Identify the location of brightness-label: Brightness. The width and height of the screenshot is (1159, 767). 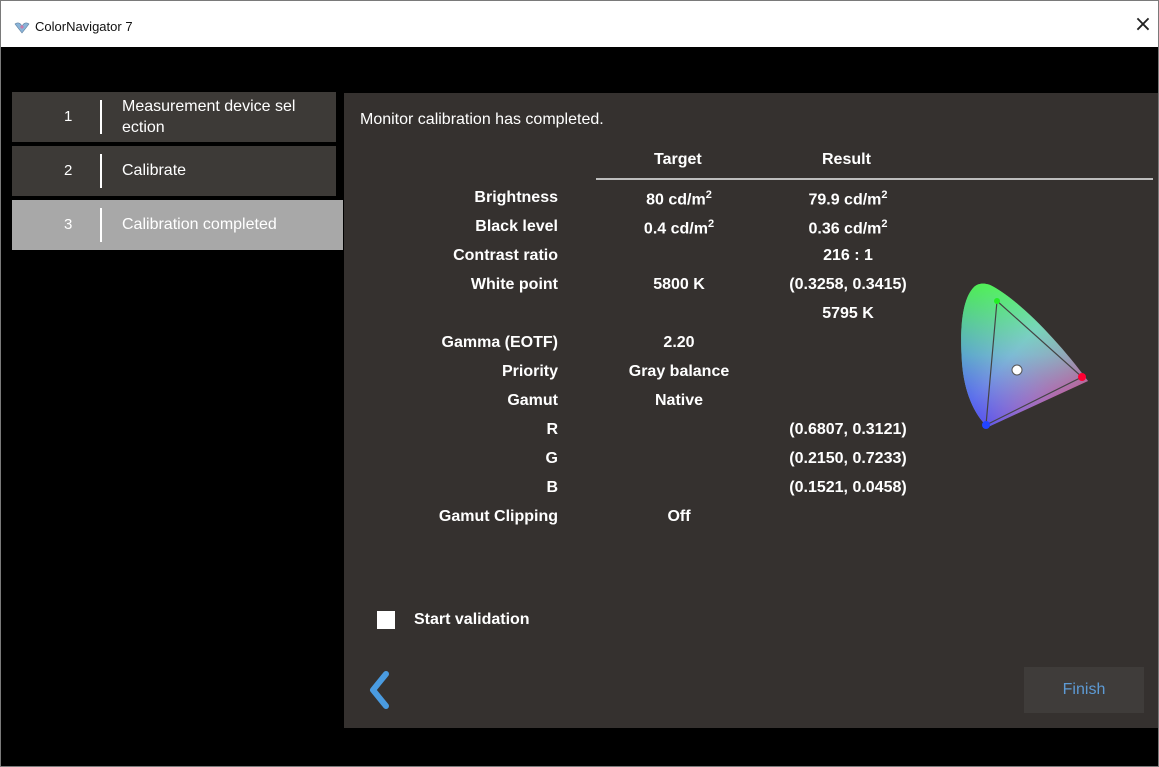
(516, 197).